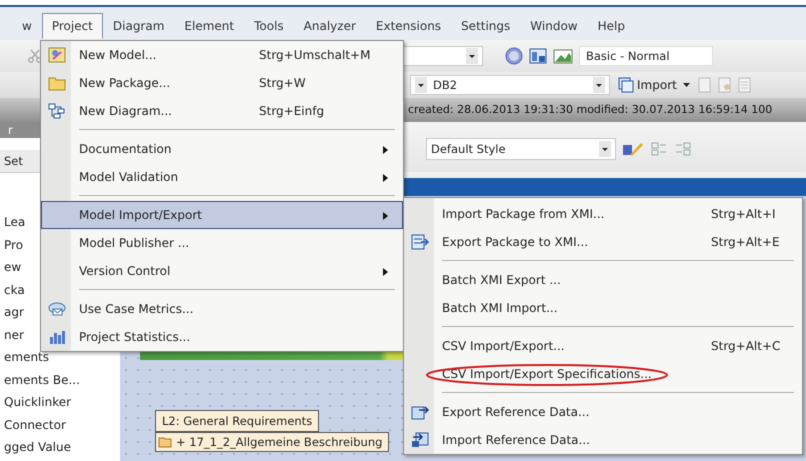  What do you see at coordinates (222, 111) in the screenshot?
I see `menu-item: New Diagram... Strg+Einfg` at bounding box center [222, 111].